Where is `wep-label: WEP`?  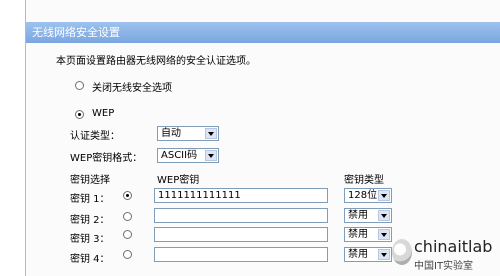
wep-label: WEP is located at coordinates (103, 113).